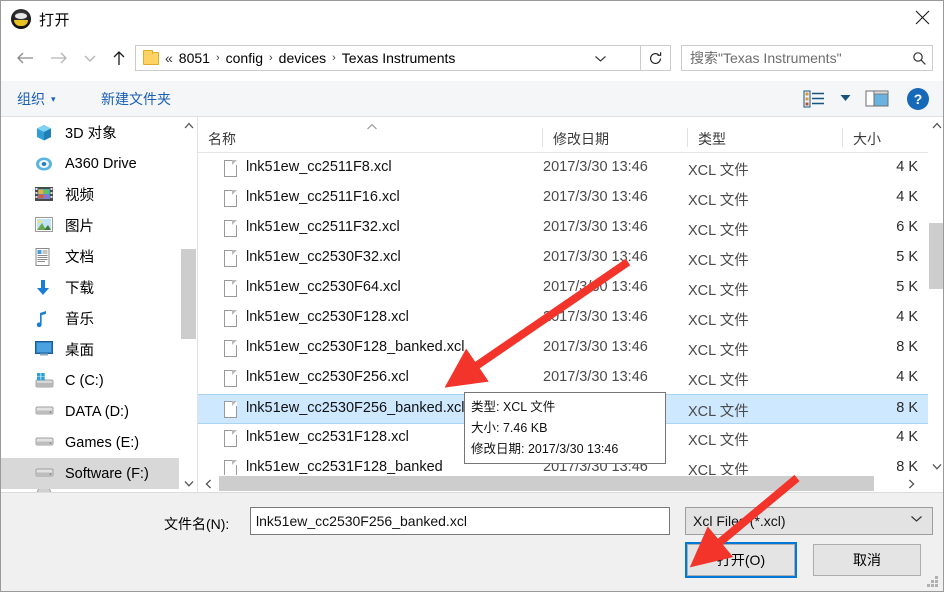  I want to click on column-header-date: 修改日期, so click(615, 138).